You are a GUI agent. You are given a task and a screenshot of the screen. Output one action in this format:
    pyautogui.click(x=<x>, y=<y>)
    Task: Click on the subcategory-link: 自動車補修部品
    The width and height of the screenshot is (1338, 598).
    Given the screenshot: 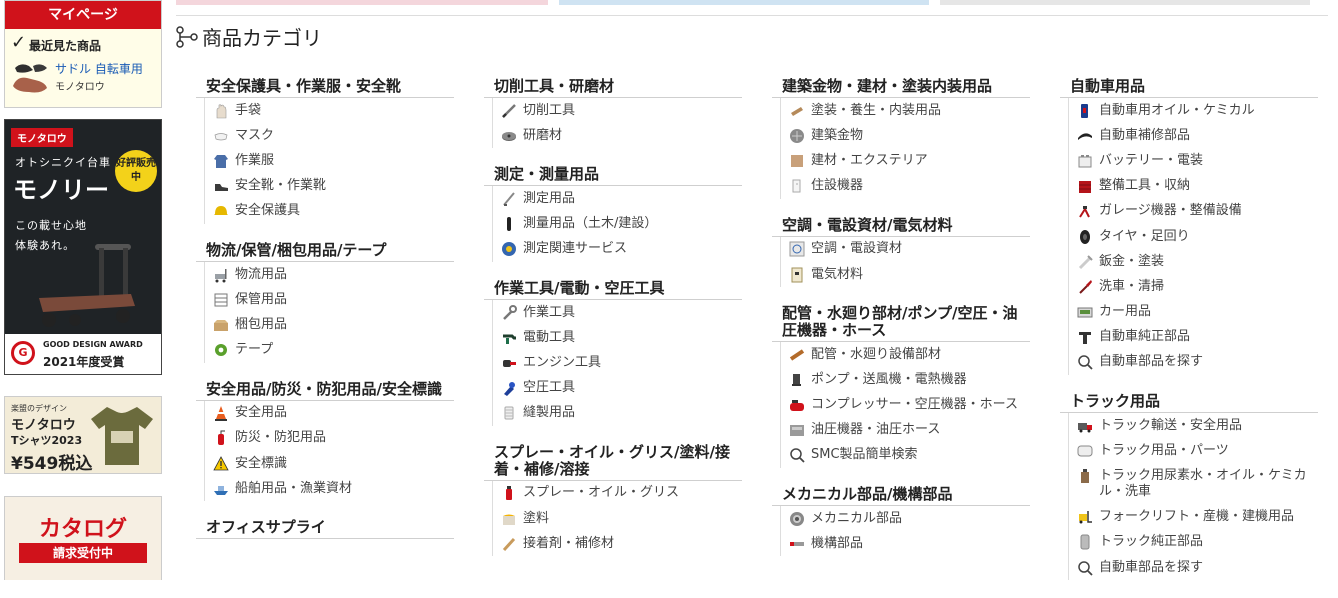 What is the action you would take?
    pyautogui.click(x=1197, y=135)
    